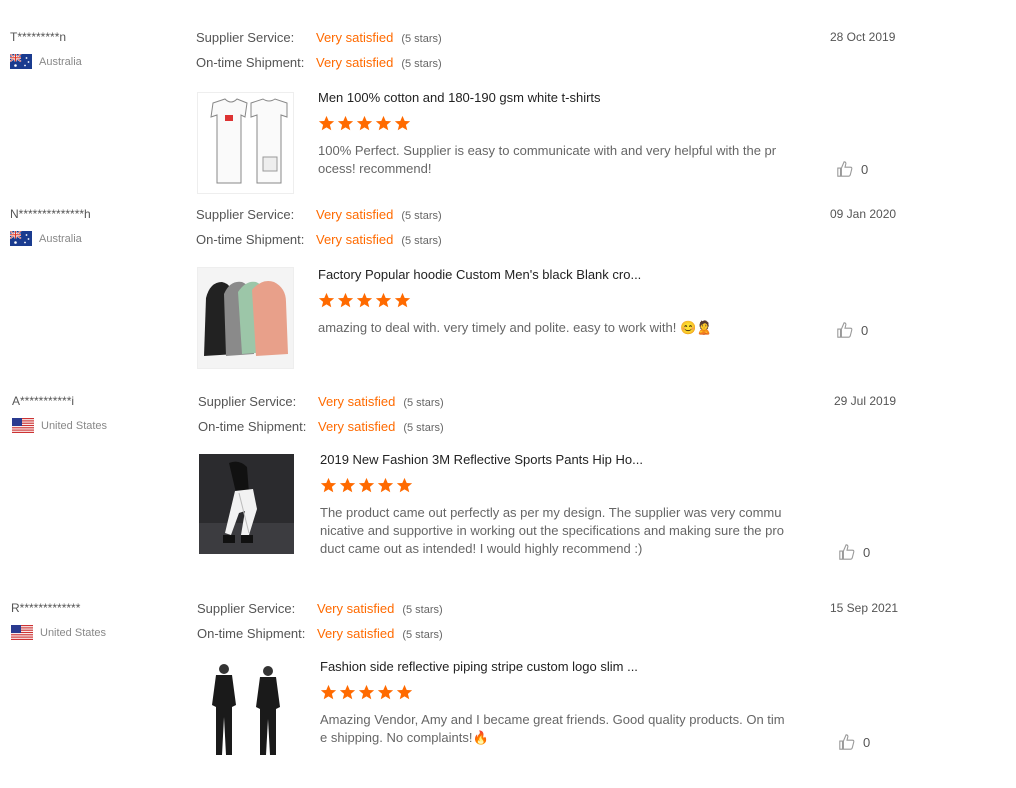 The height and width of the screenshot is (788, 1016). I want to click on review-date: 09 Jan 2020, so click(863, 214).